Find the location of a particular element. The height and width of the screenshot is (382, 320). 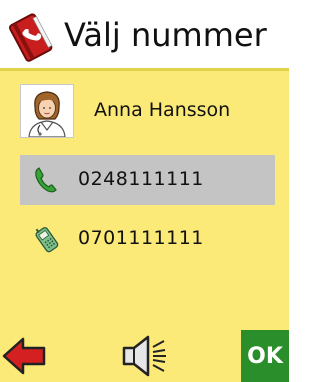

ok-button: OK is located at coordinates (265, 356).